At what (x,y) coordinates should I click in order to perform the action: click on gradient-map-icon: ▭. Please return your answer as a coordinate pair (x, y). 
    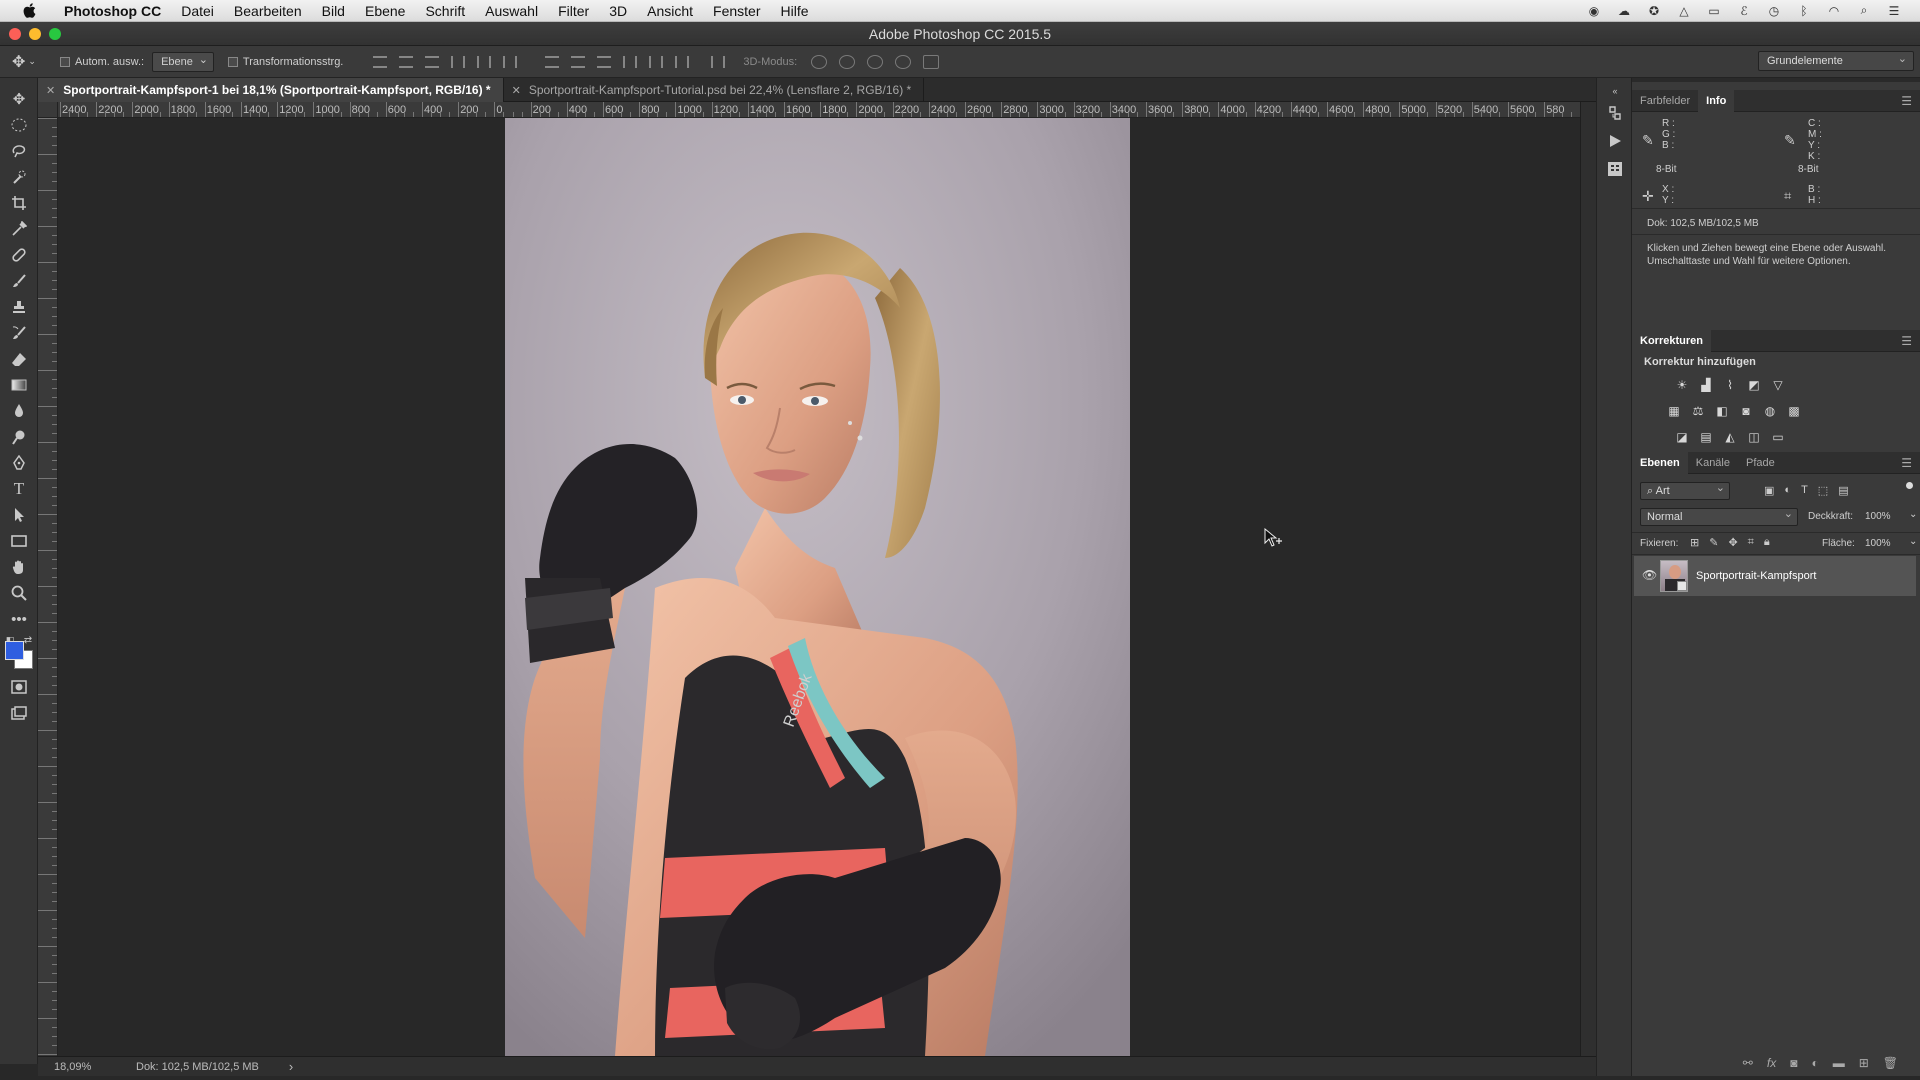
    Looking at the image, I should click on (1778, 437).